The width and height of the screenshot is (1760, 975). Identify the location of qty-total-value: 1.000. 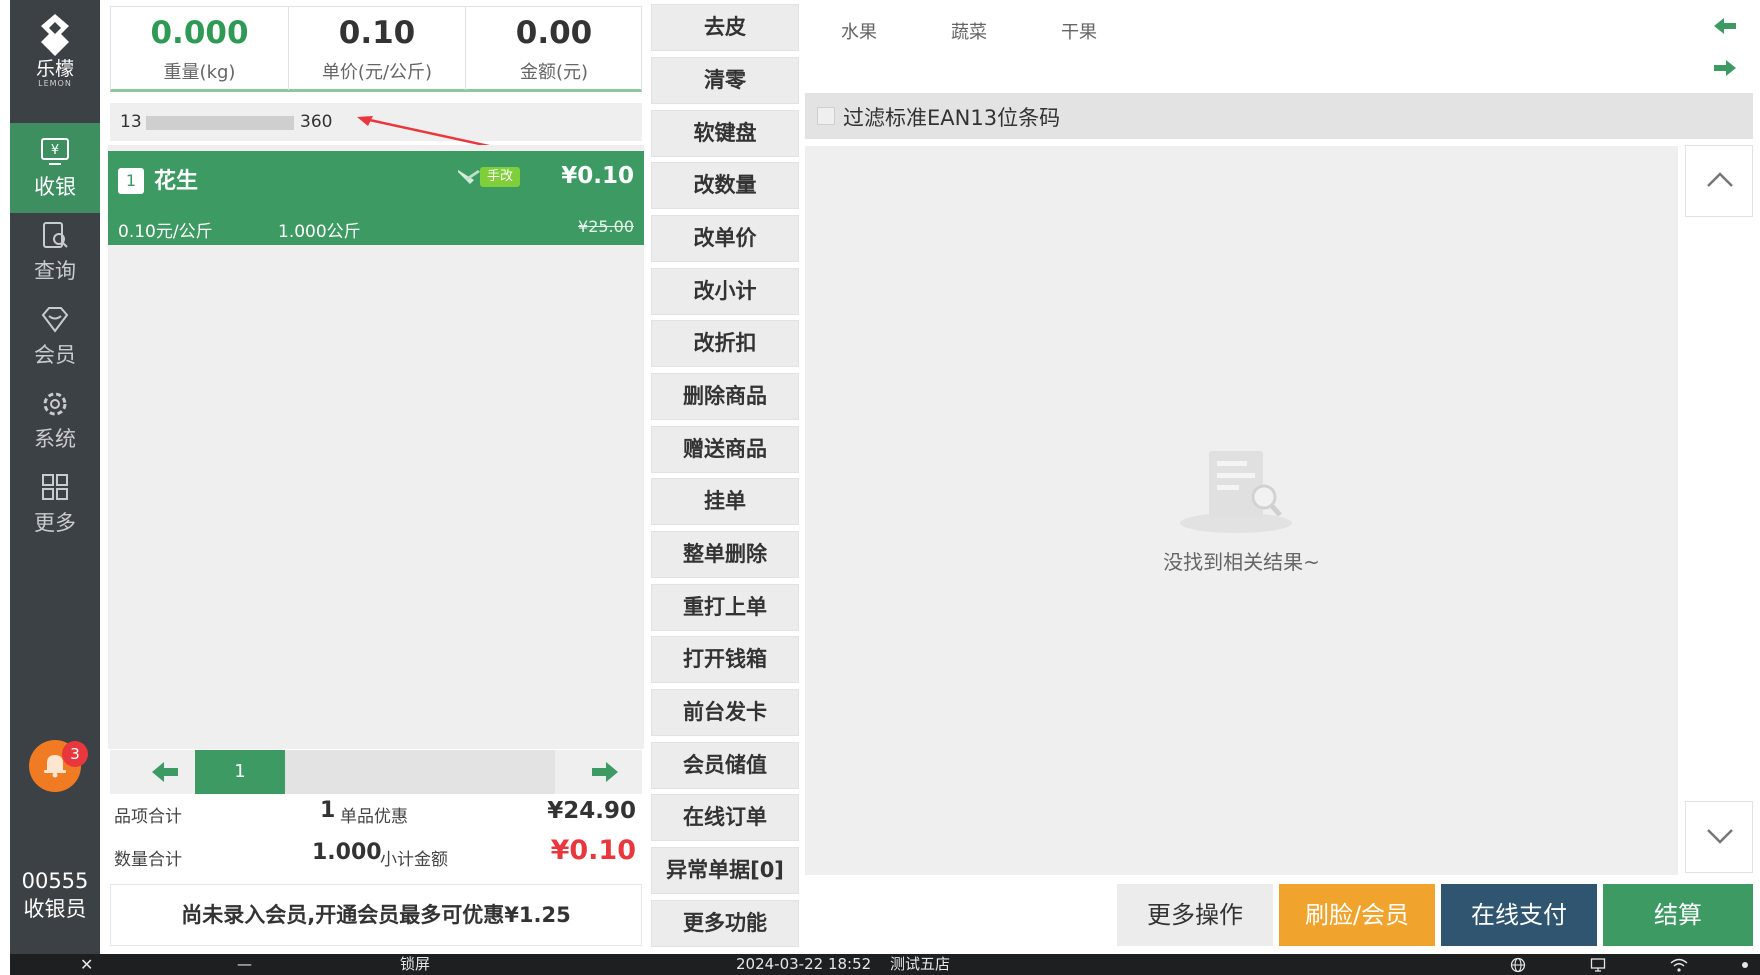
(347, 852).